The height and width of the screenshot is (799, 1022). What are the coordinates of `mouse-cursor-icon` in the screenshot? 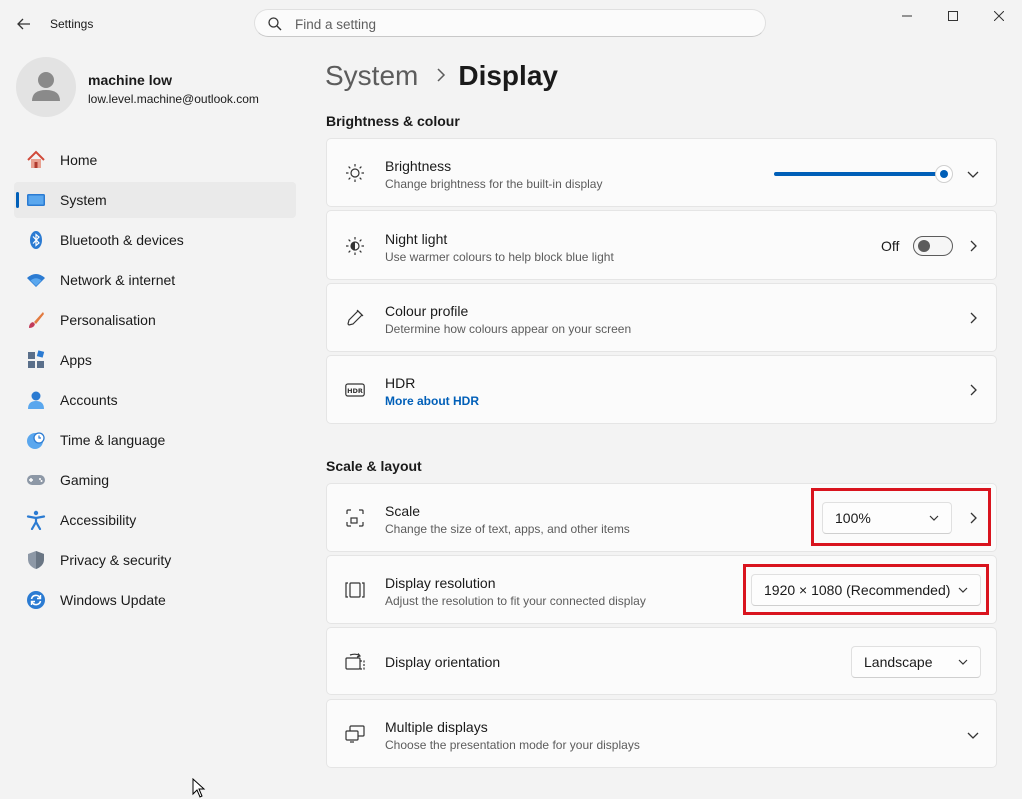 It's located at (199, 788).